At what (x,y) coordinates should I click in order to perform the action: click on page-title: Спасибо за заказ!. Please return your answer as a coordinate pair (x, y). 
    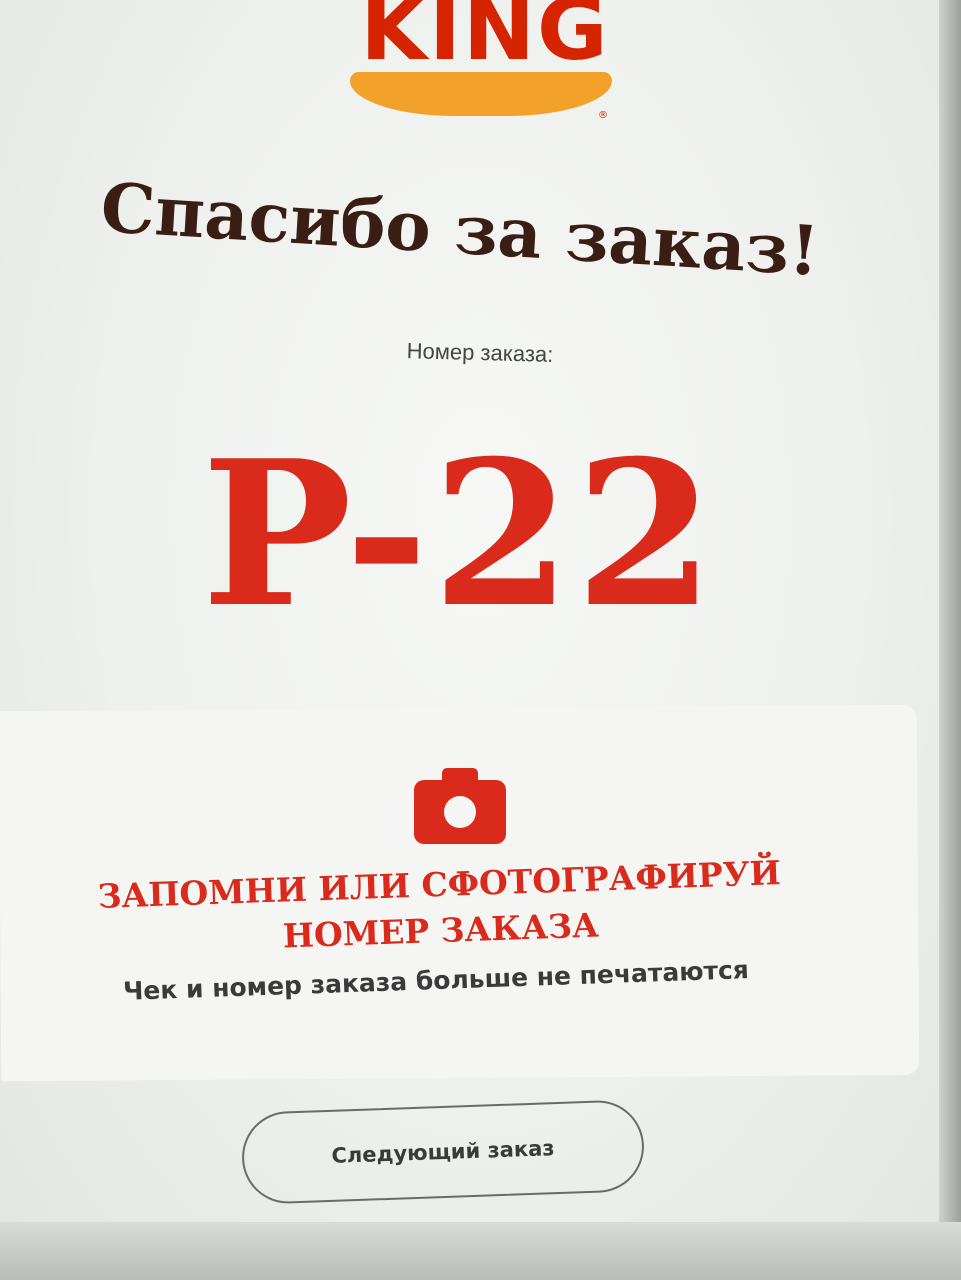
    Looking at the image, I should click on (460, 230).